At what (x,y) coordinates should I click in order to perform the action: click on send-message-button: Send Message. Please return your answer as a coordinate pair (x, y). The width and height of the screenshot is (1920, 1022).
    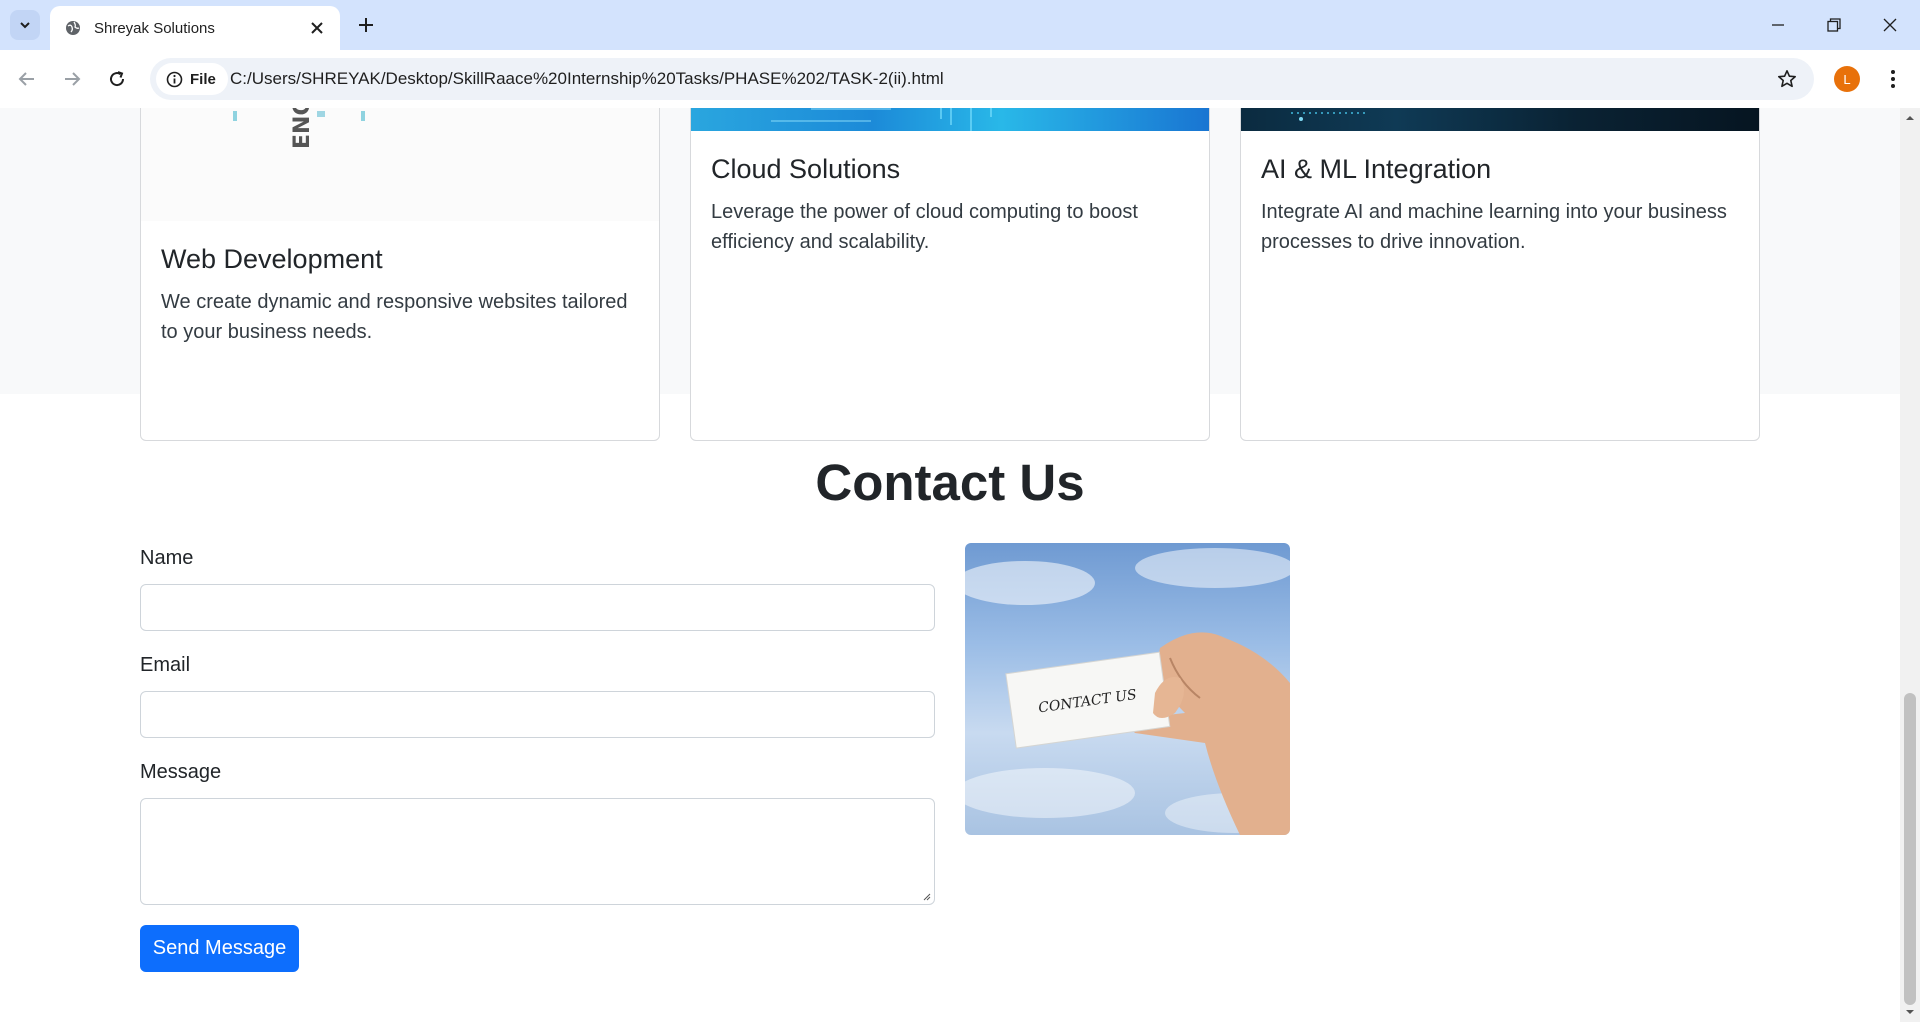
    Looking at the image, I should click on (219, 948).